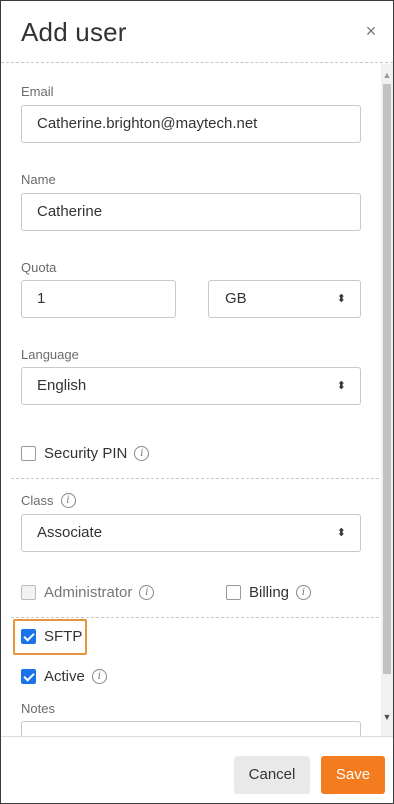 The image size is (394, 804). I want to click on notes-label: Notes, so click(38, 708).